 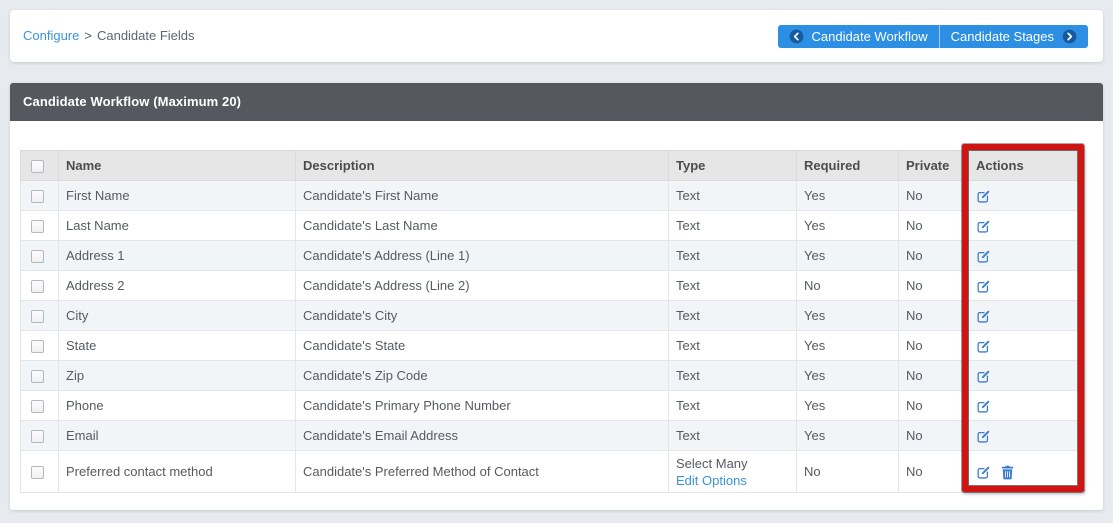 What do you see at coordinates (177, 285) in the screenshot?
I see `field-name: Address 2` at bounding box center [177, 285].